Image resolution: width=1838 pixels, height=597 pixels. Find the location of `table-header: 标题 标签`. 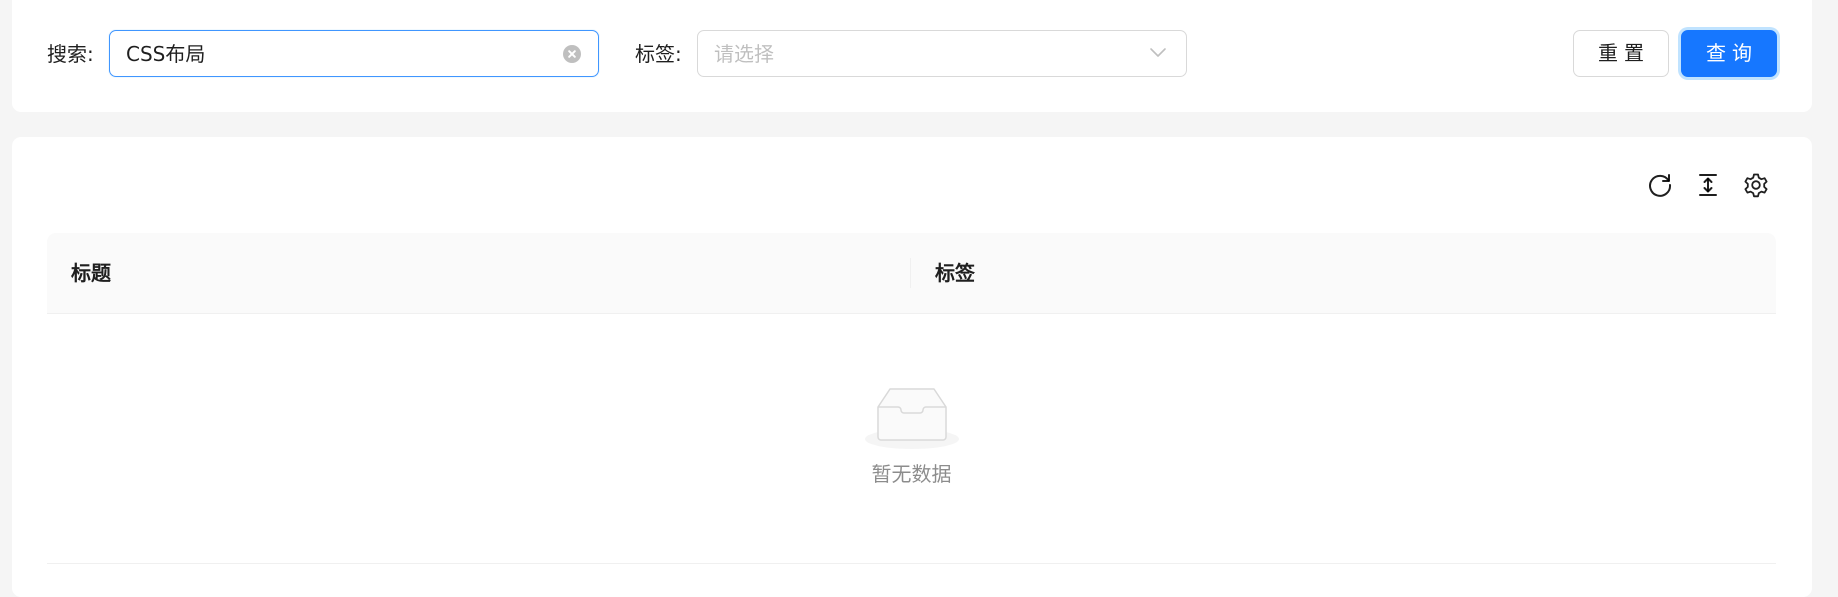

table-header: 标题 标签 is located at coordinates (911, 273).